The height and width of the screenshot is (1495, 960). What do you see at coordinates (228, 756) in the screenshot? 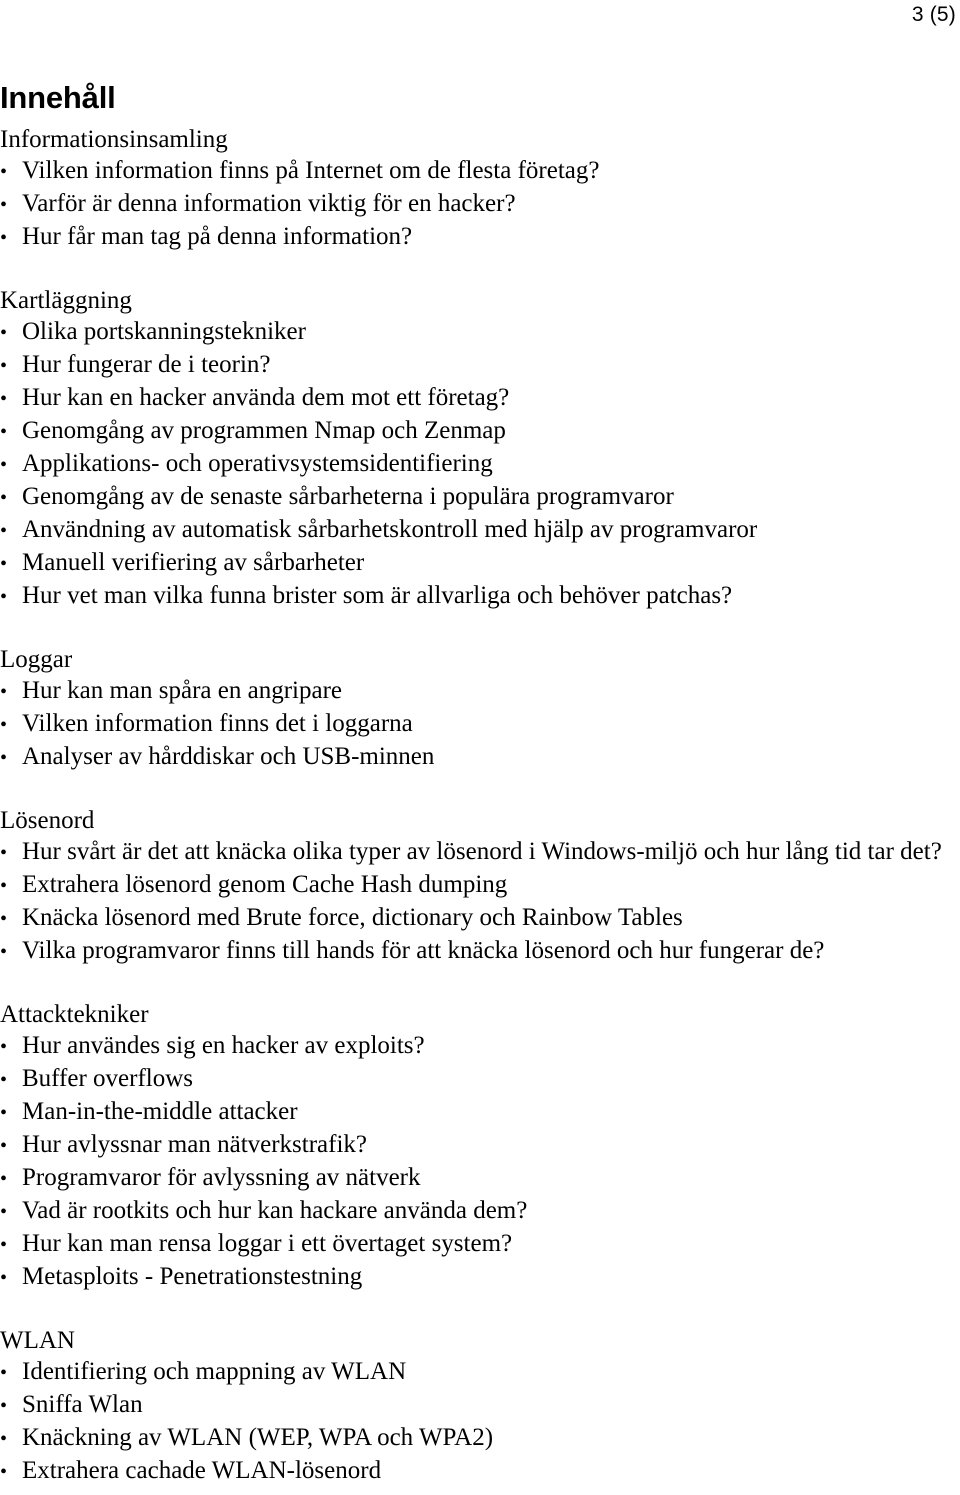
I see `list-item-label: Analyser av hårddiskar och USB-minnen` at bounding box center [228, 756].